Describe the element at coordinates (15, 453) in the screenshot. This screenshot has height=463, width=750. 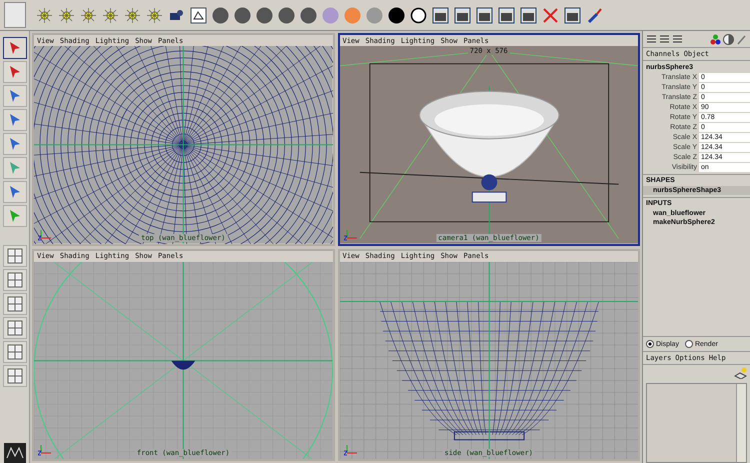
I see `logo-icon` at that location.